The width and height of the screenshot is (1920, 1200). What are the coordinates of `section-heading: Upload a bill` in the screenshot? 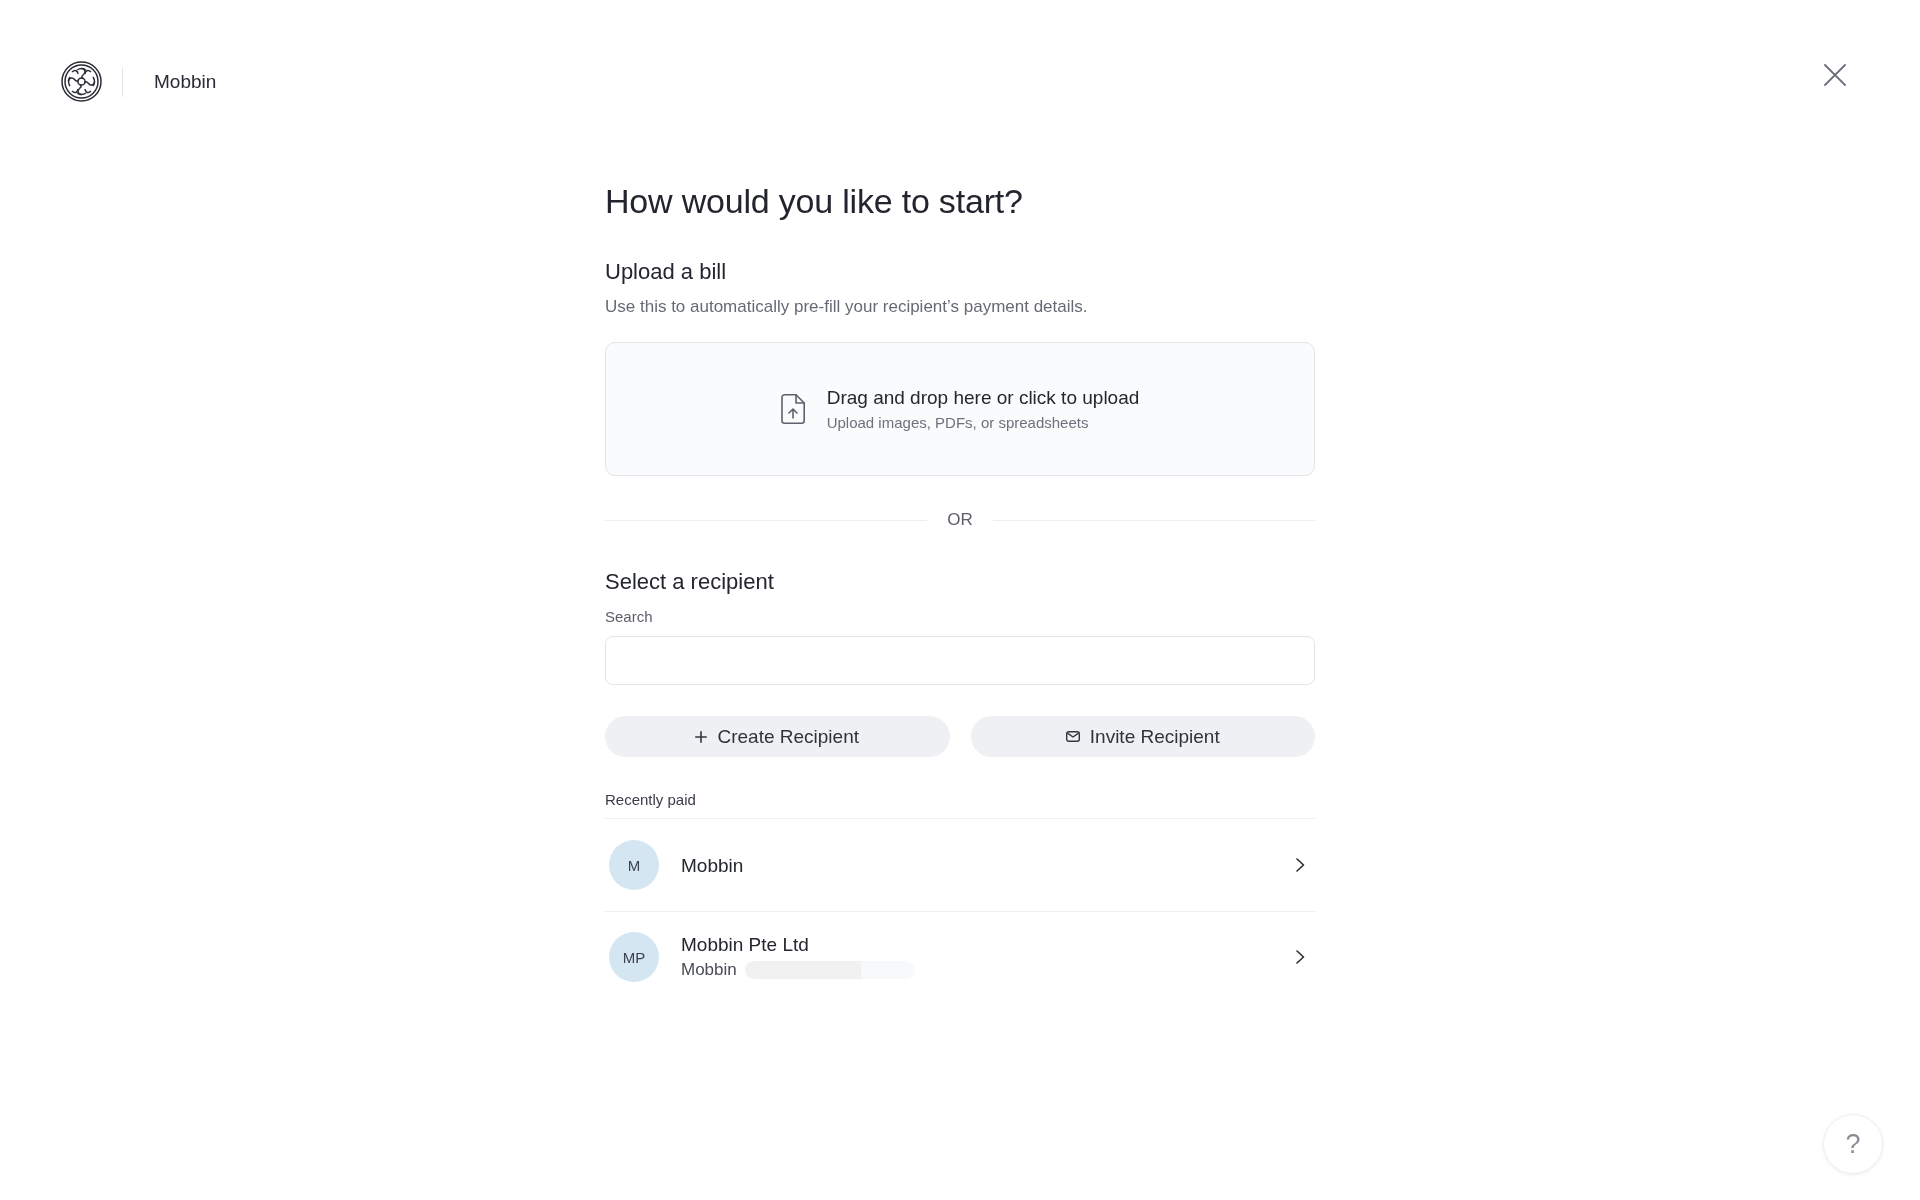 It's located at (666, 272).